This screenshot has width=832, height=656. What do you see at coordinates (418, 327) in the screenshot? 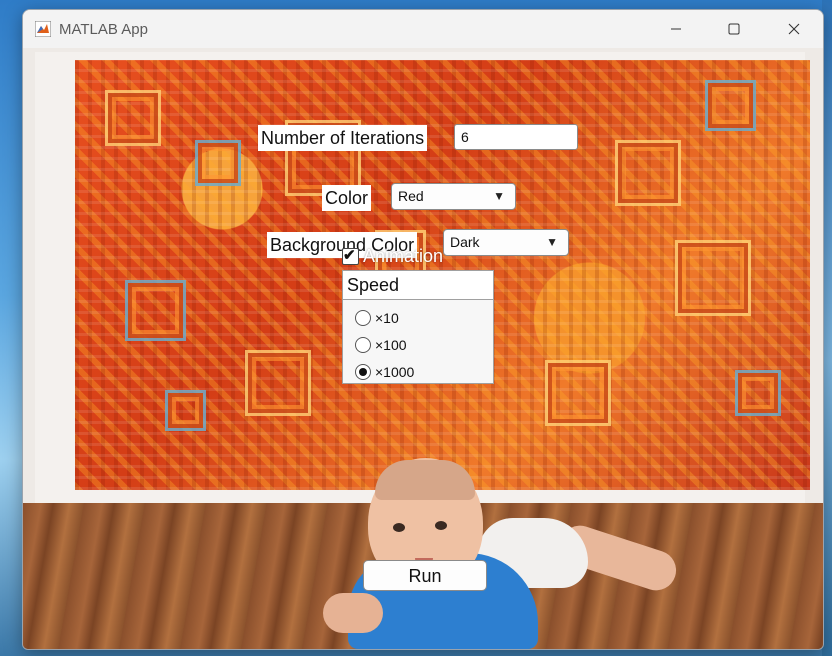
I see `speed-panel: Speed ×10 ×100 ×1000` at bounding box center [418, 327].